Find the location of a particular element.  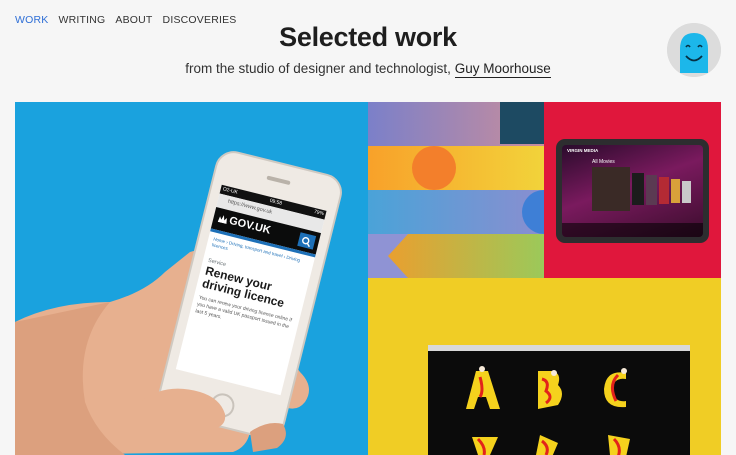

status-time: 09:58 is located at coordinates (275, 202).